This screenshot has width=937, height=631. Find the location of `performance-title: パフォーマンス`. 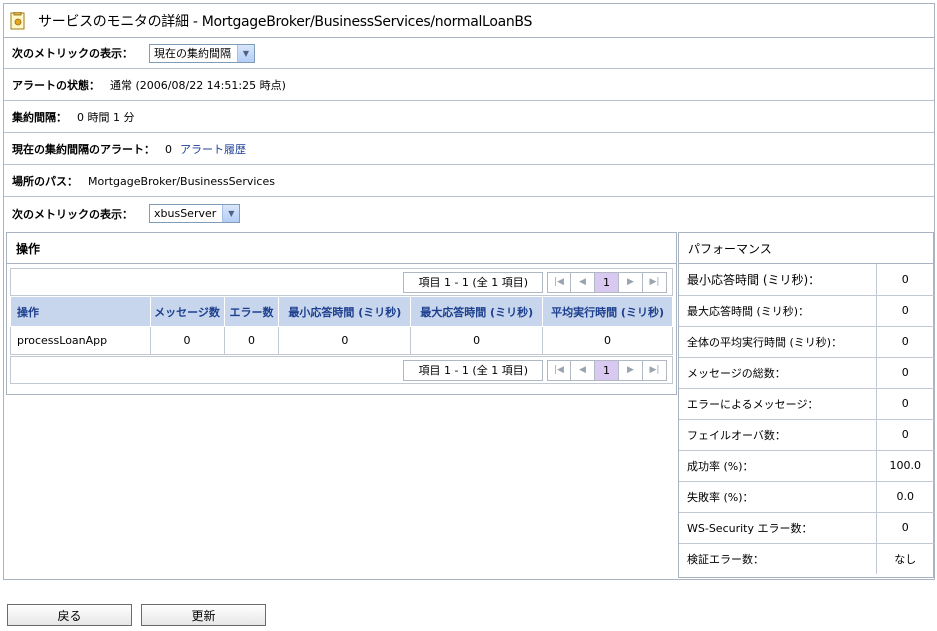

performance-title: パフォーマンス is located at coordinates (806, 248).